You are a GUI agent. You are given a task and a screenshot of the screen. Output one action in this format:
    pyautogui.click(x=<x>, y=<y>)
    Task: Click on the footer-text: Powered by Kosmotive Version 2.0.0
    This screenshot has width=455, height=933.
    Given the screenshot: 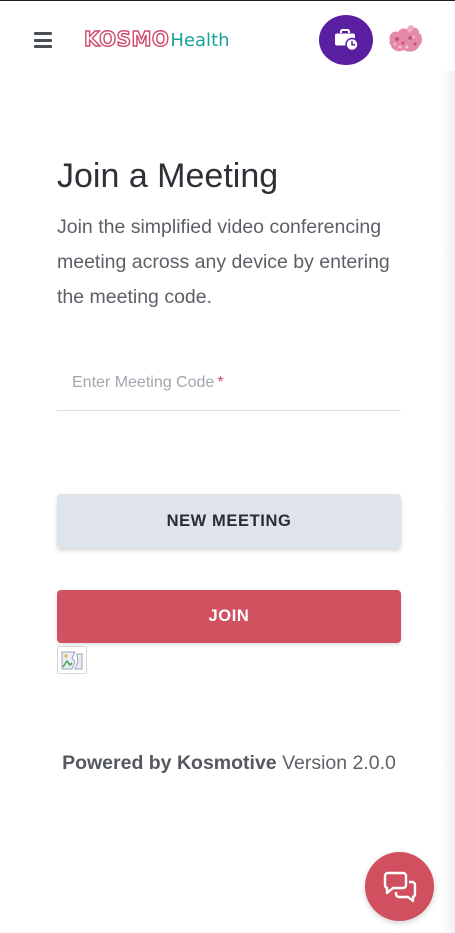 What is the action you would take?
    pyautogui.click(x=229, y=763)
    